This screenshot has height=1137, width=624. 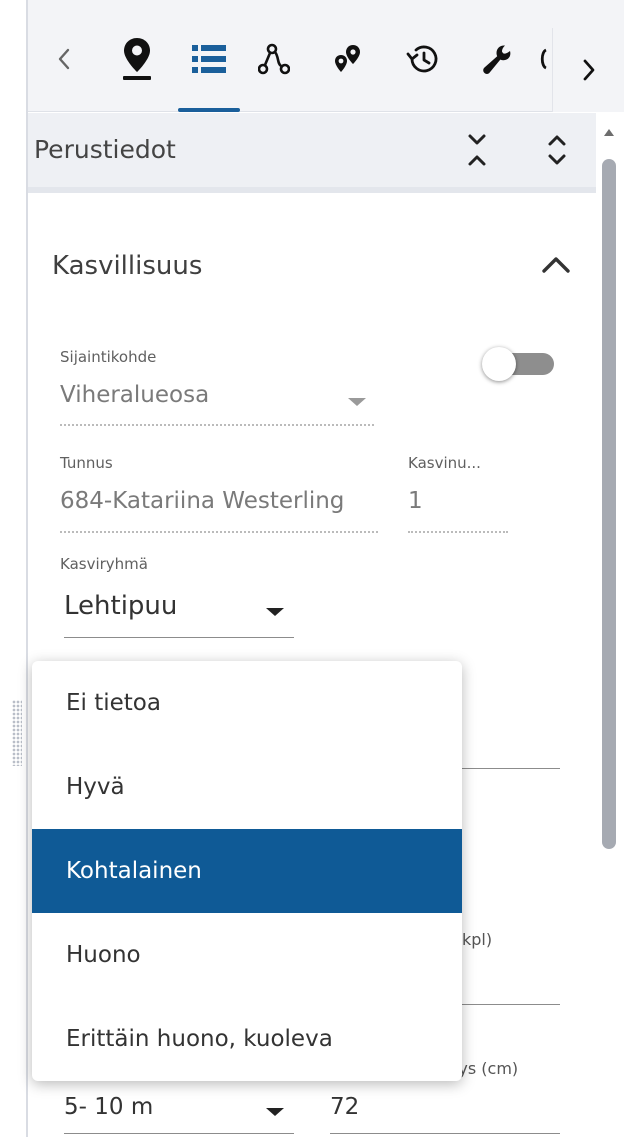 I want to click on tab-overflow-partial, so click(x=543, y=59).